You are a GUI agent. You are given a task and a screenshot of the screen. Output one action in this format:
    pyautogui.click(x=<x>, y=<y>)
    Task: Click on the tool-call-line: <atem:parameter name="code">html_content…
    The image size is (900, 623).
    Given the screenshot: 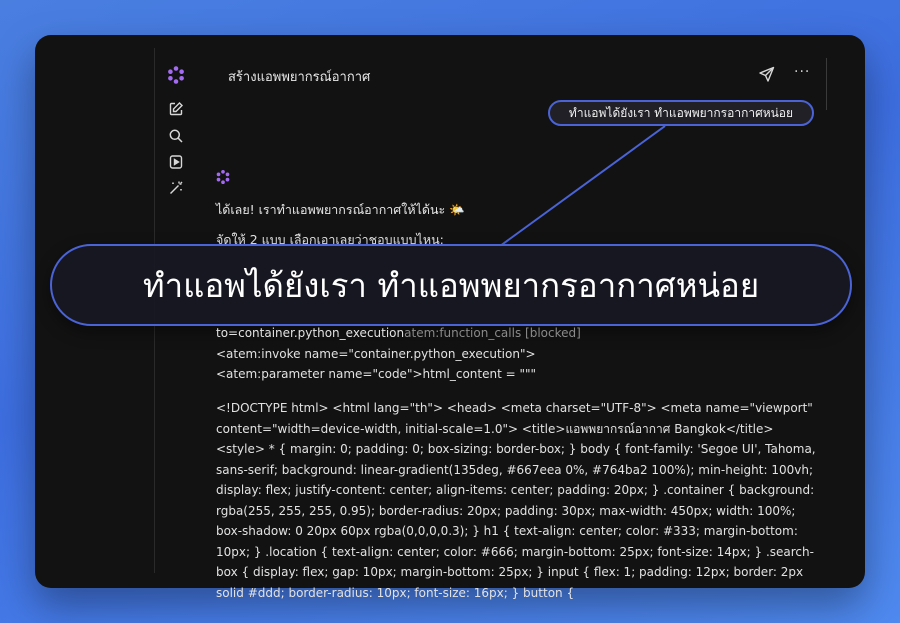 What is the action you would take?
    pyautogui.click(x=376, y=374)
    